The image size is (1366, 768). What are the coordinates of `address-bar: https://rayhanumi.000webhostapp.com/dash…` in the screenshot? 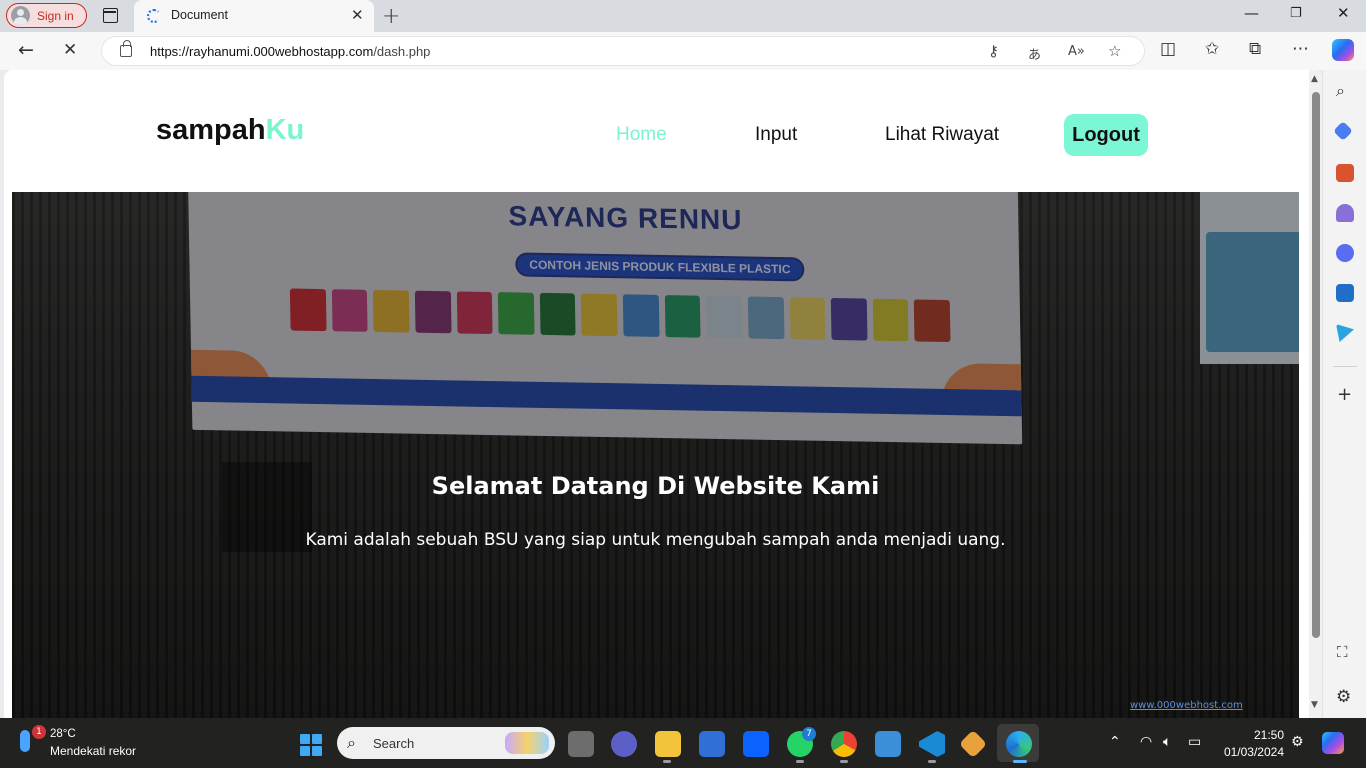 It's located at (623, 51).